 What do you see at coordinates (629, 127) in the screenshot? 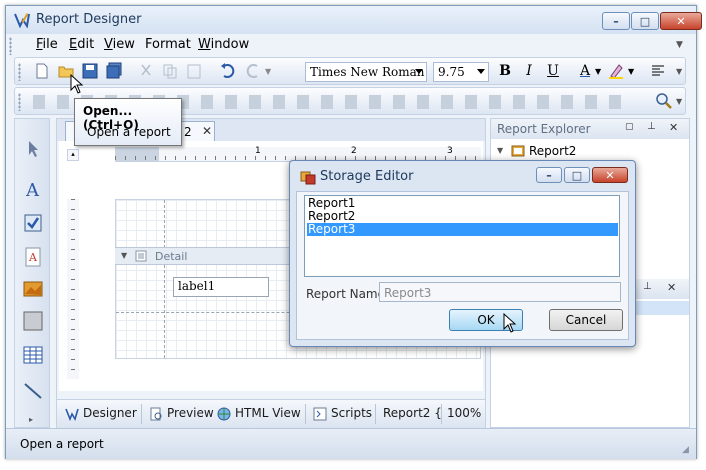
I see `panel-dropdown-icon: ▢` at bounding box center [629, 127].